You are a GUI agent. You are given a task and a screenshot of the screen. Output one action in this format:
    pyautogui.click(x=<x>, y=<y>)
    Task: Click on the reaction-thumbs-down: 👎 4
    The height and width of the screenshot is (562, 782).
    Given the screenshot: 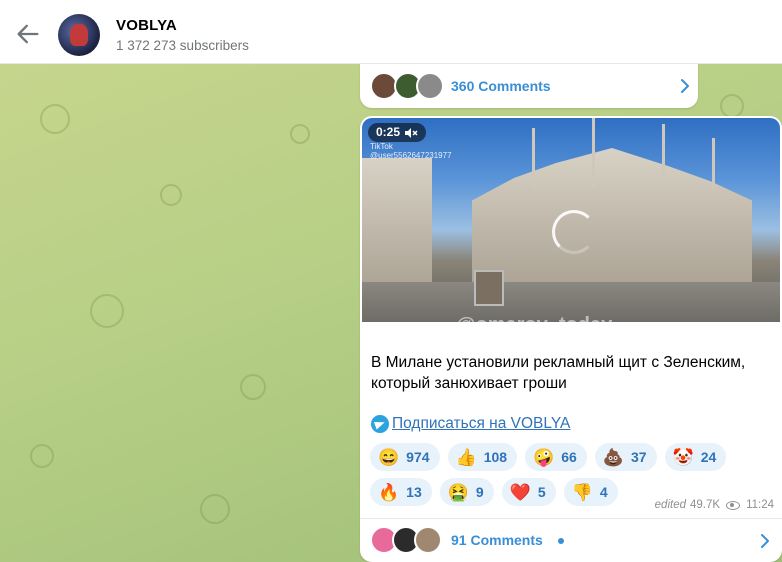 What is the action you would take?
    pyautogui.click(x=590, y=492)
    